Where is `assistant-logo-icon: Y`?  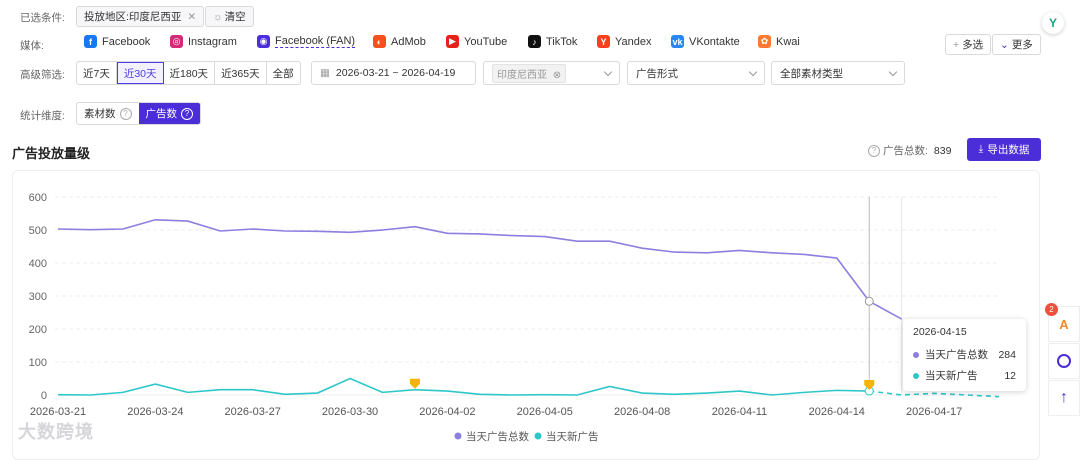
assistant-logo-icon: Y is located at coordinates (1053, 23).